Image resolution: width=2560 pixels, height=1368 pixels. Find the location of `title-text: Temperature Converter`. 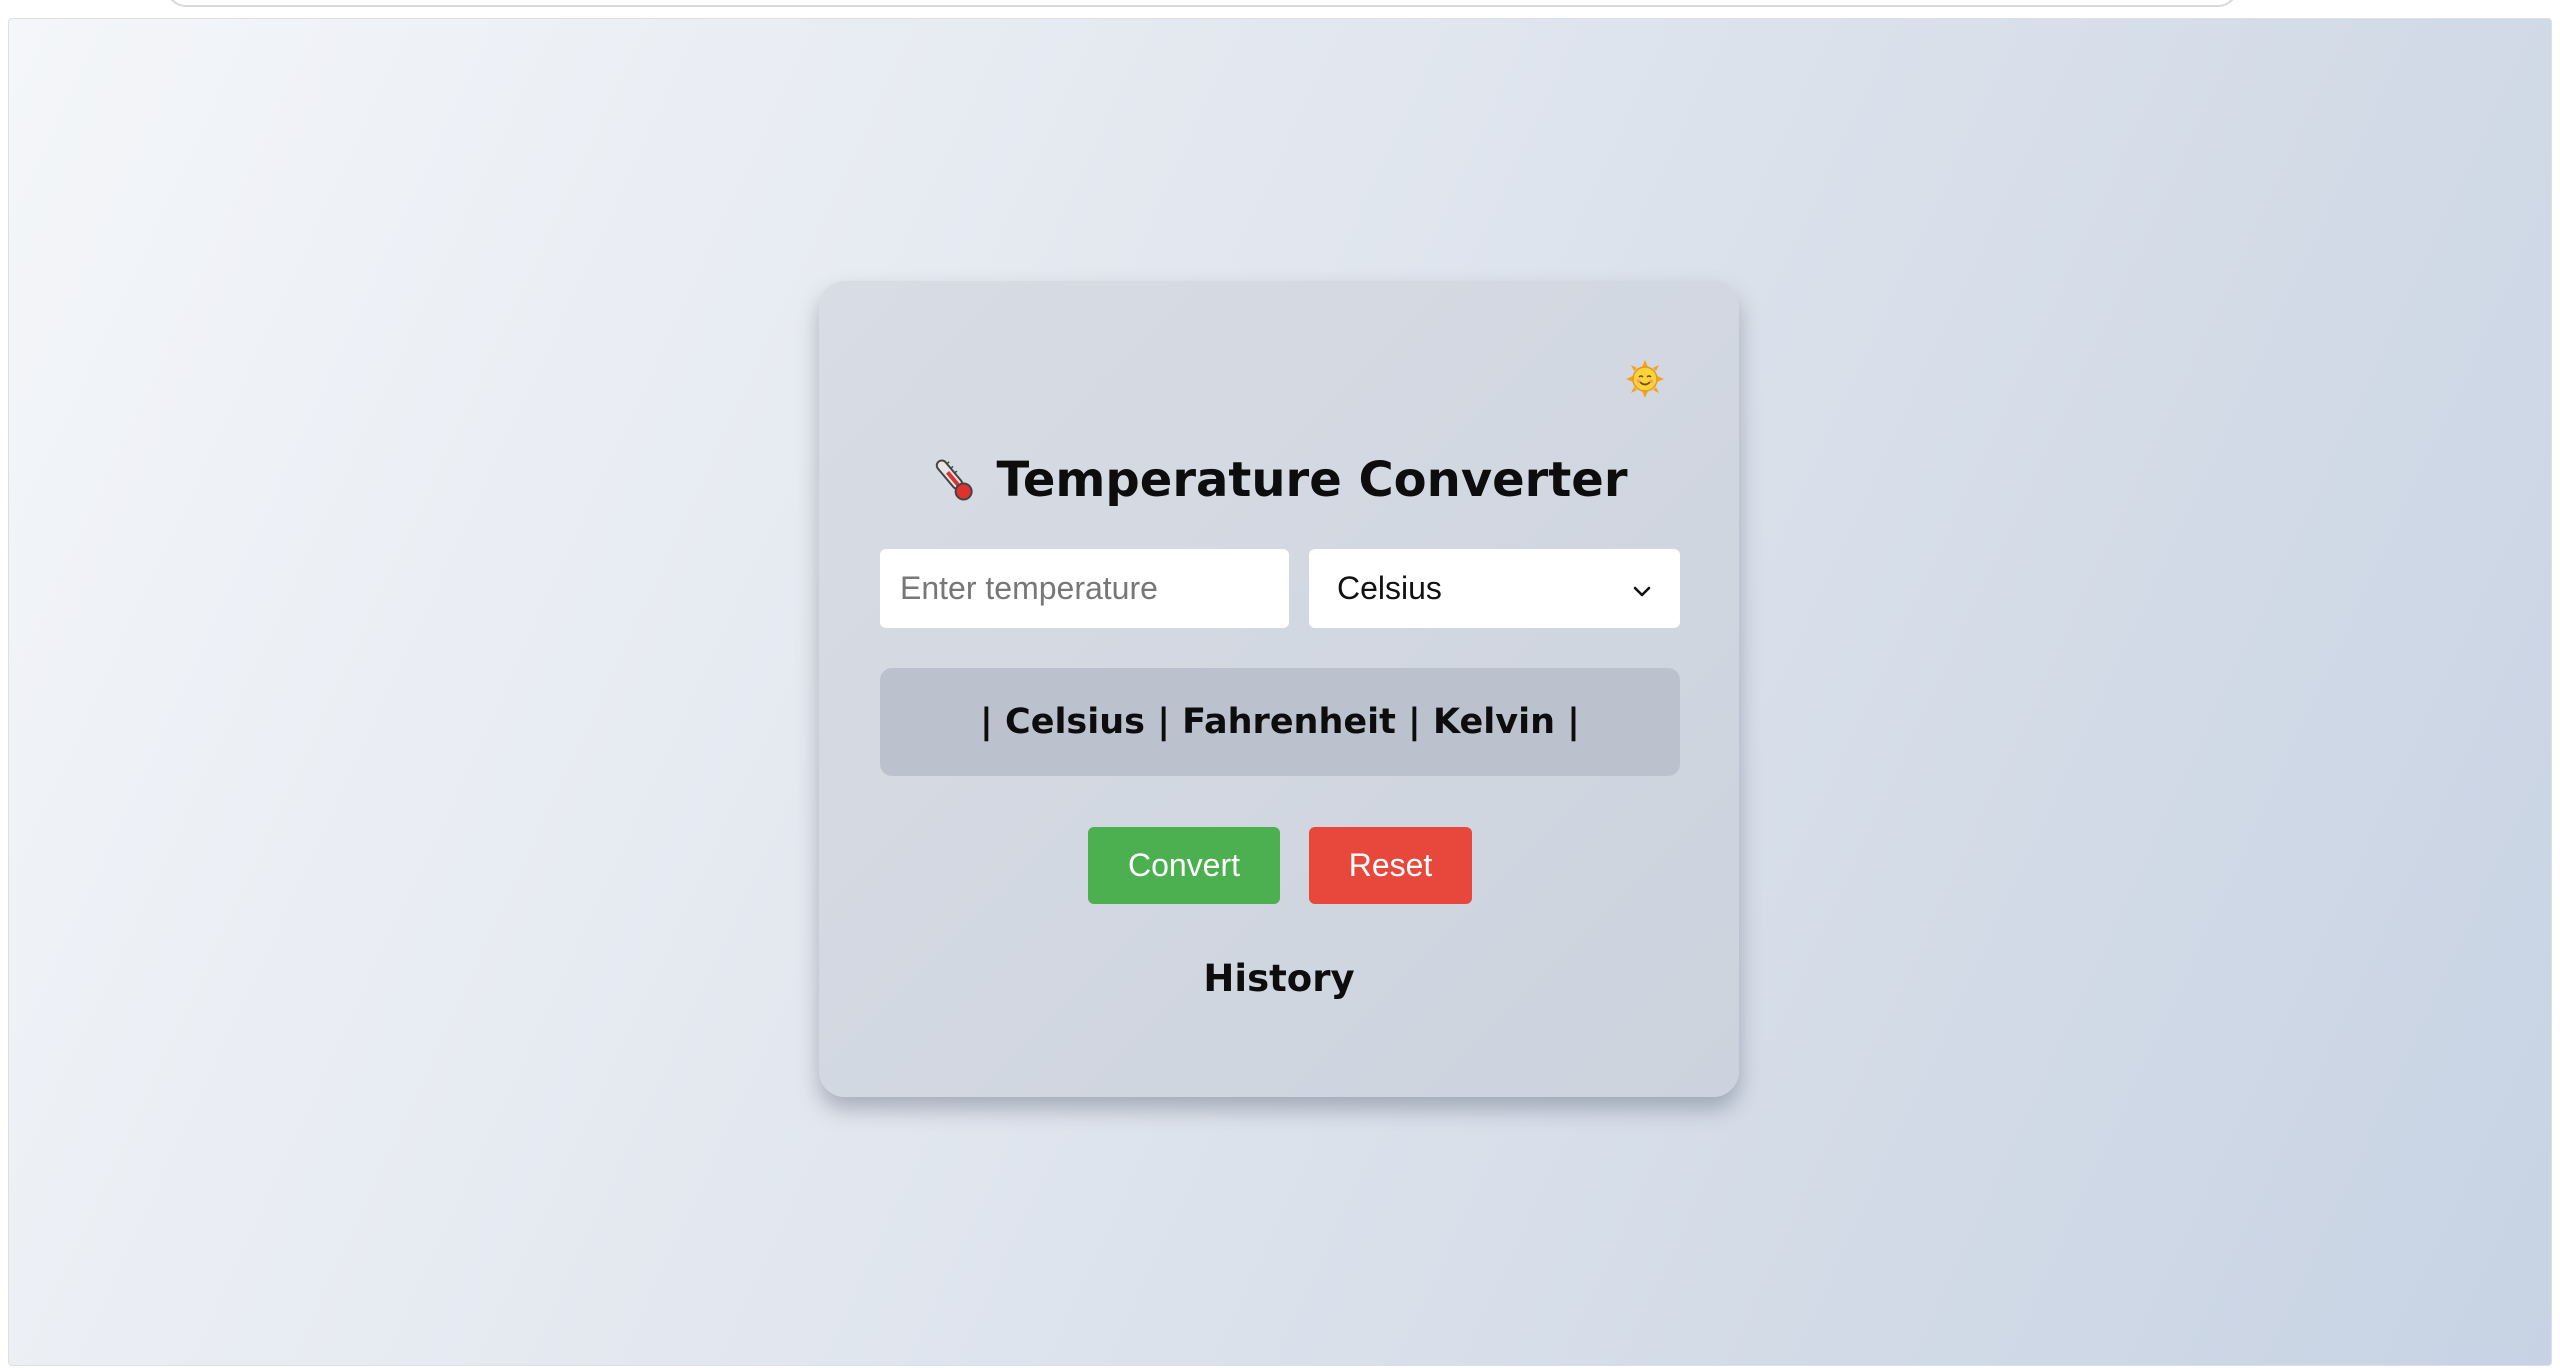

title-text: Temperature Converter is located at coordinates (1312, 480).